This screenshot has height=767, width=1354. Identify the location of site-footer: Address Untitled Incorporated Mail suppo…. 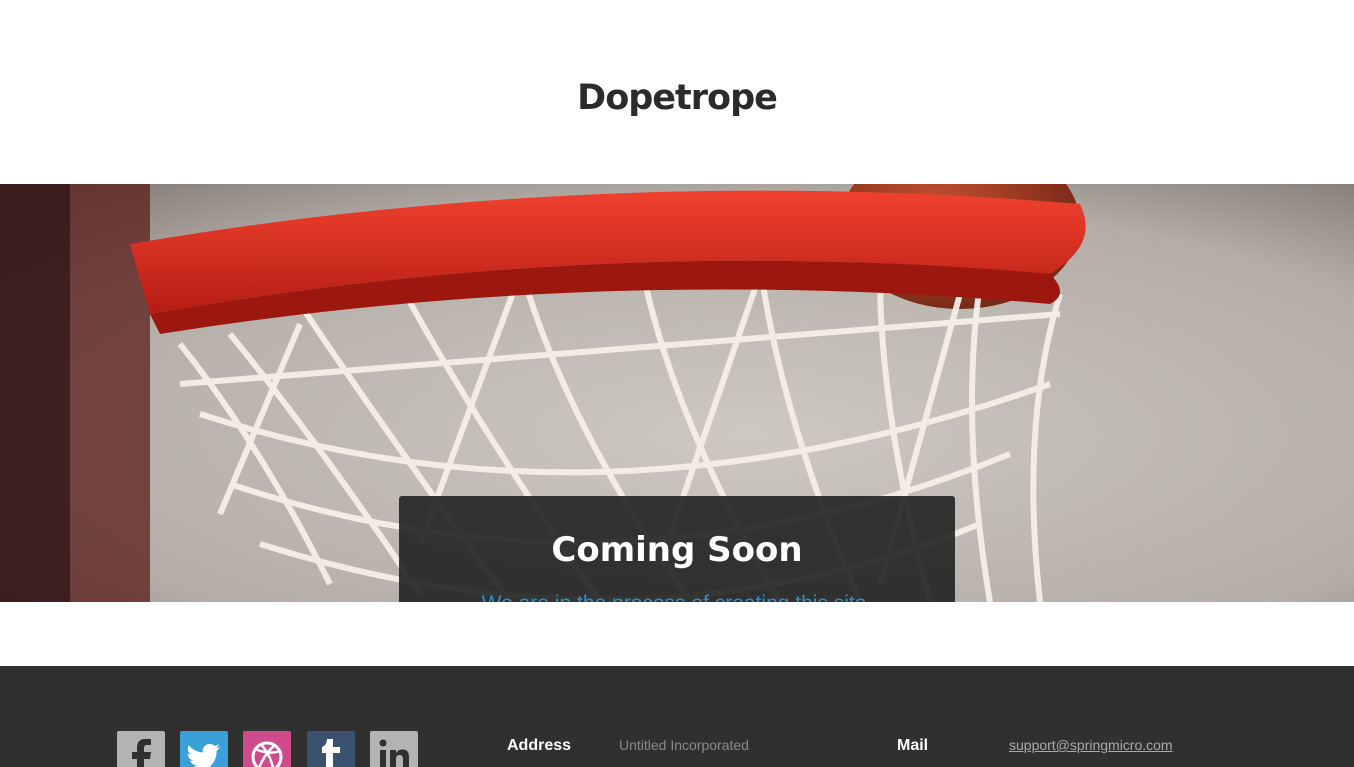
(677, 716).